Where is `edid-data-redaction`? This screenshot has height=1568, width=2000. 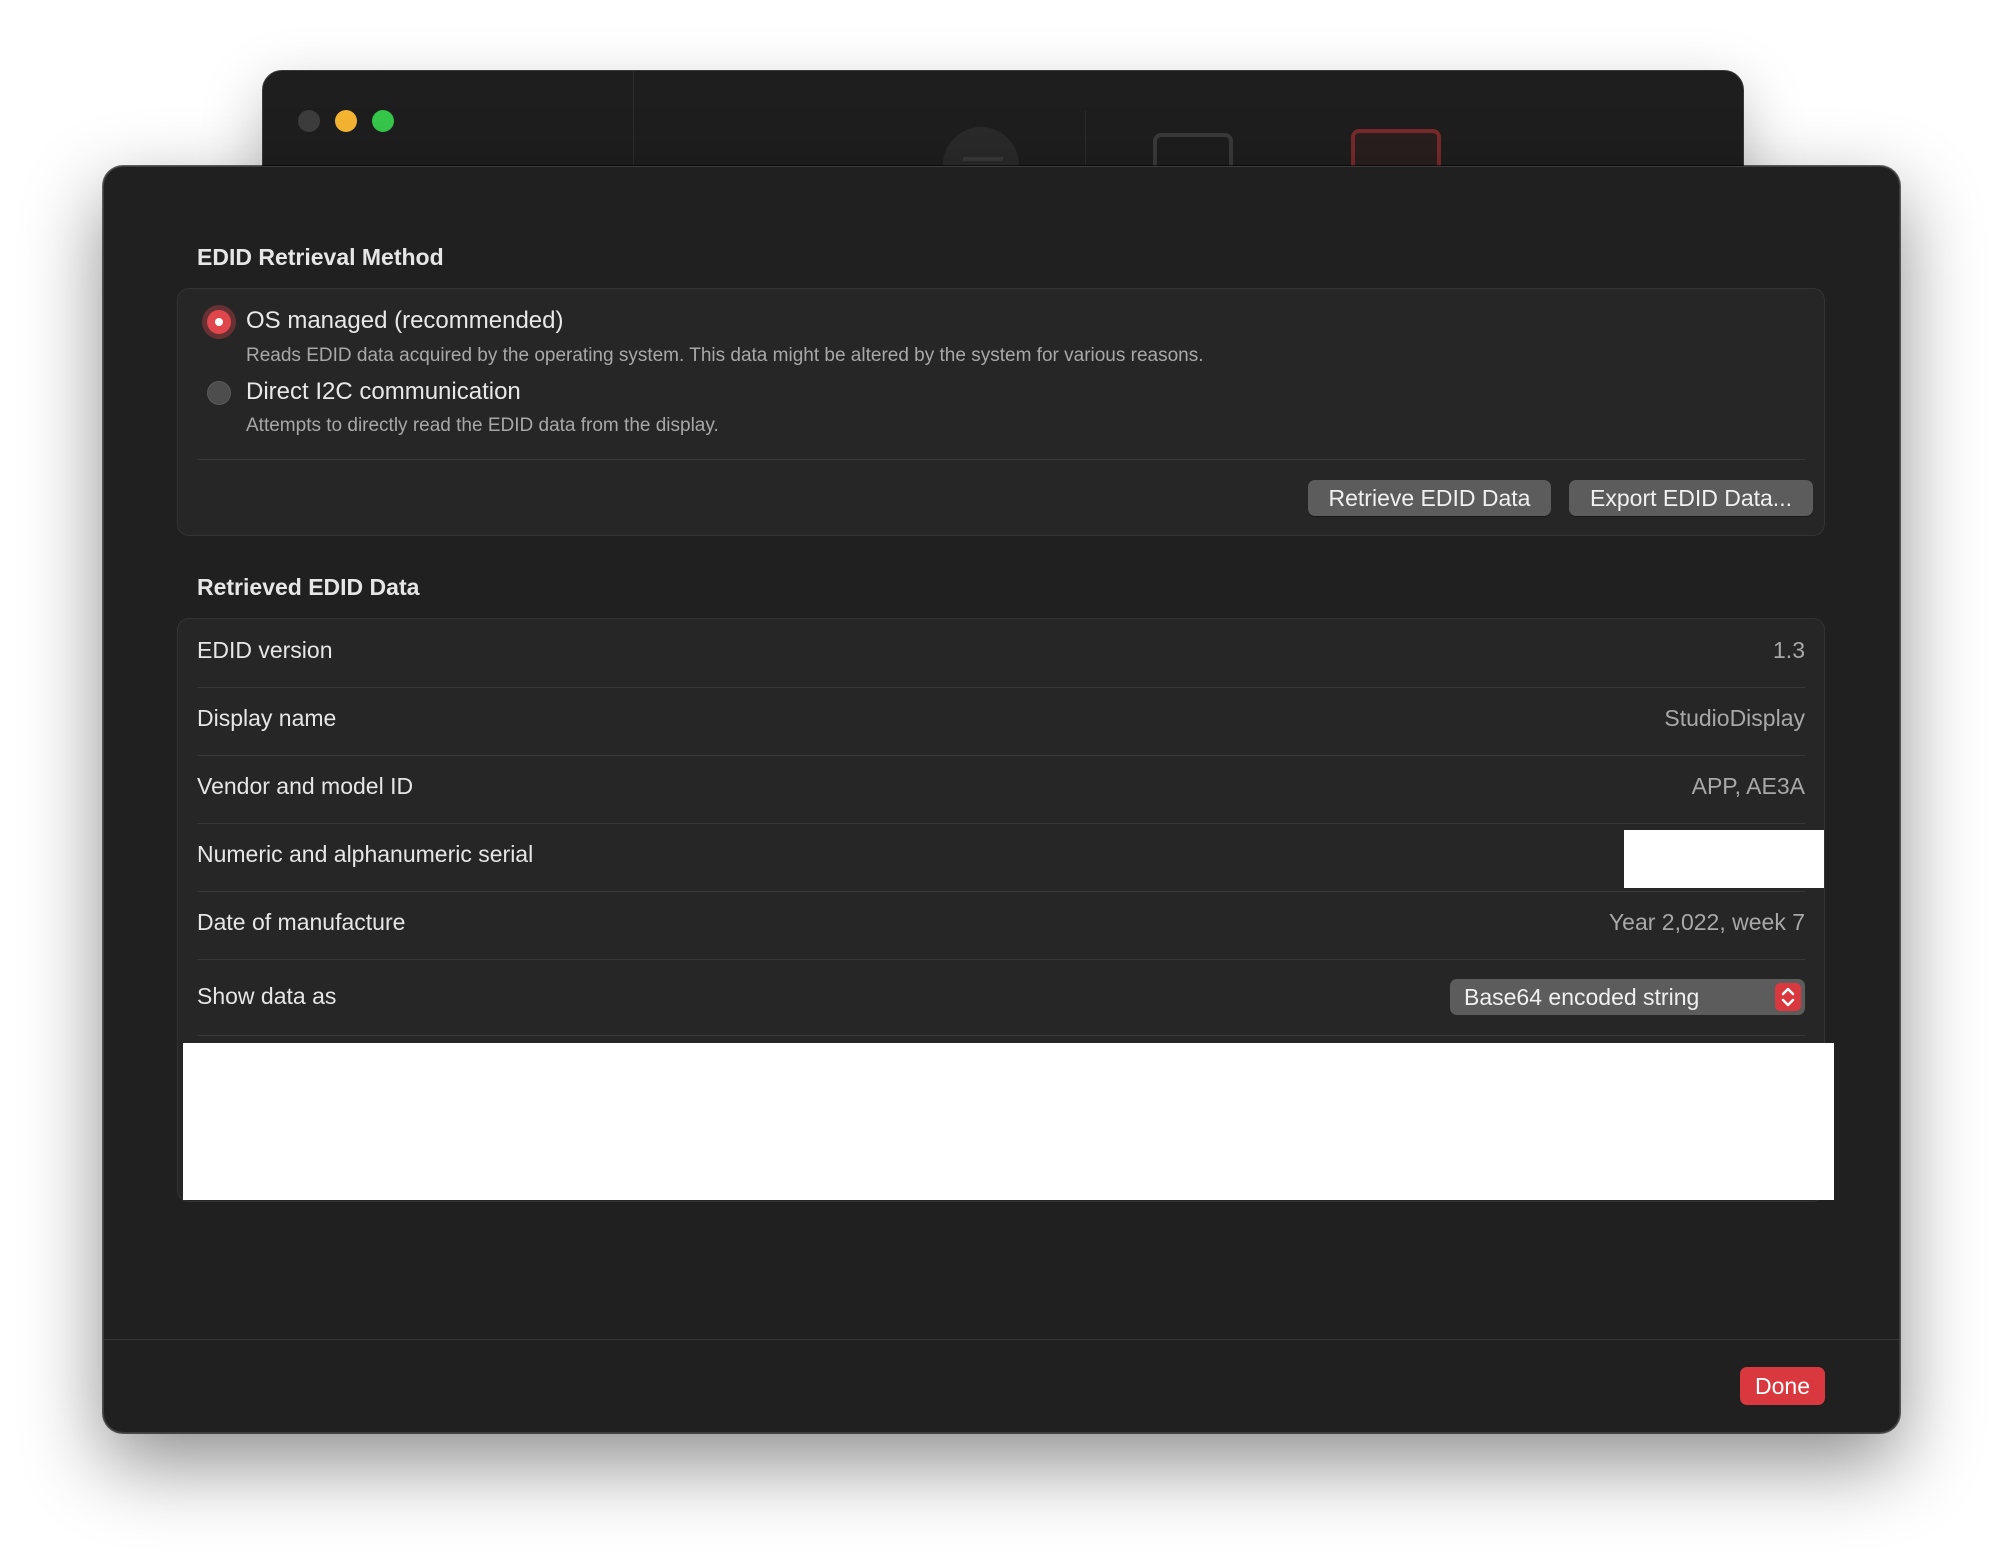 edid-data-redaction is located at coordinates (1008, 1121).